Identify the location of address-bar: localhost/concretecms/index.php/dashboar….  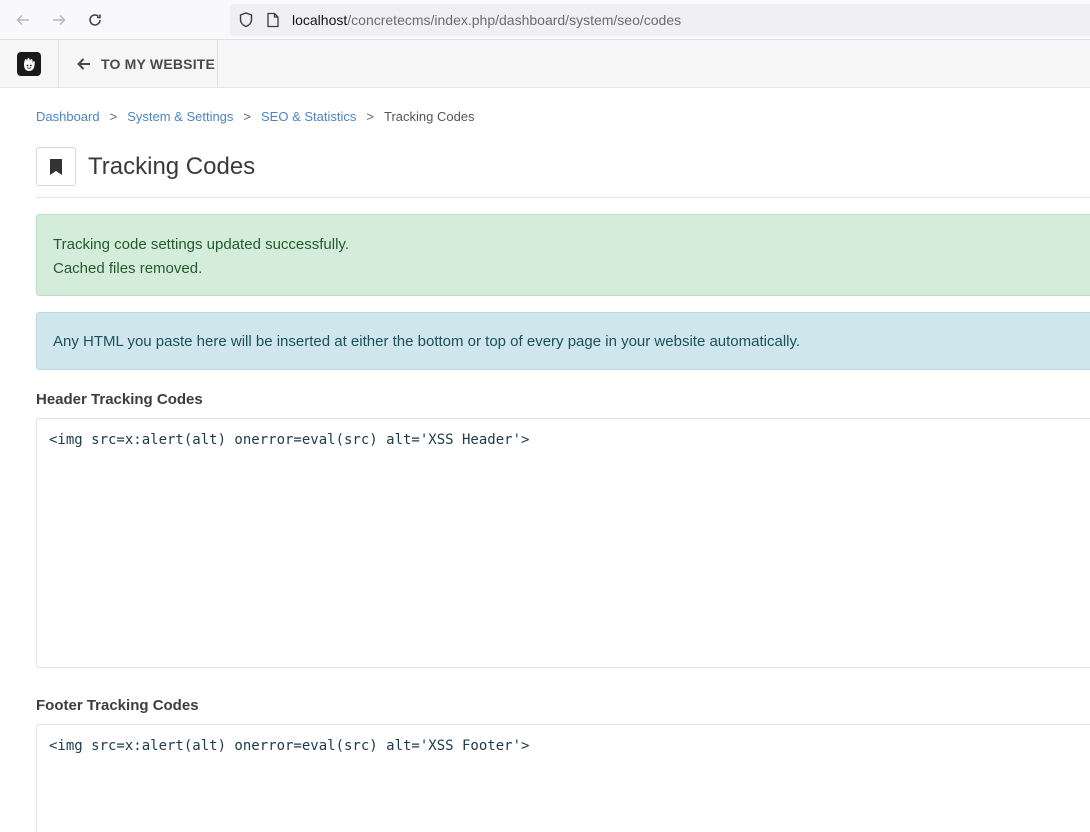
(660, 20).